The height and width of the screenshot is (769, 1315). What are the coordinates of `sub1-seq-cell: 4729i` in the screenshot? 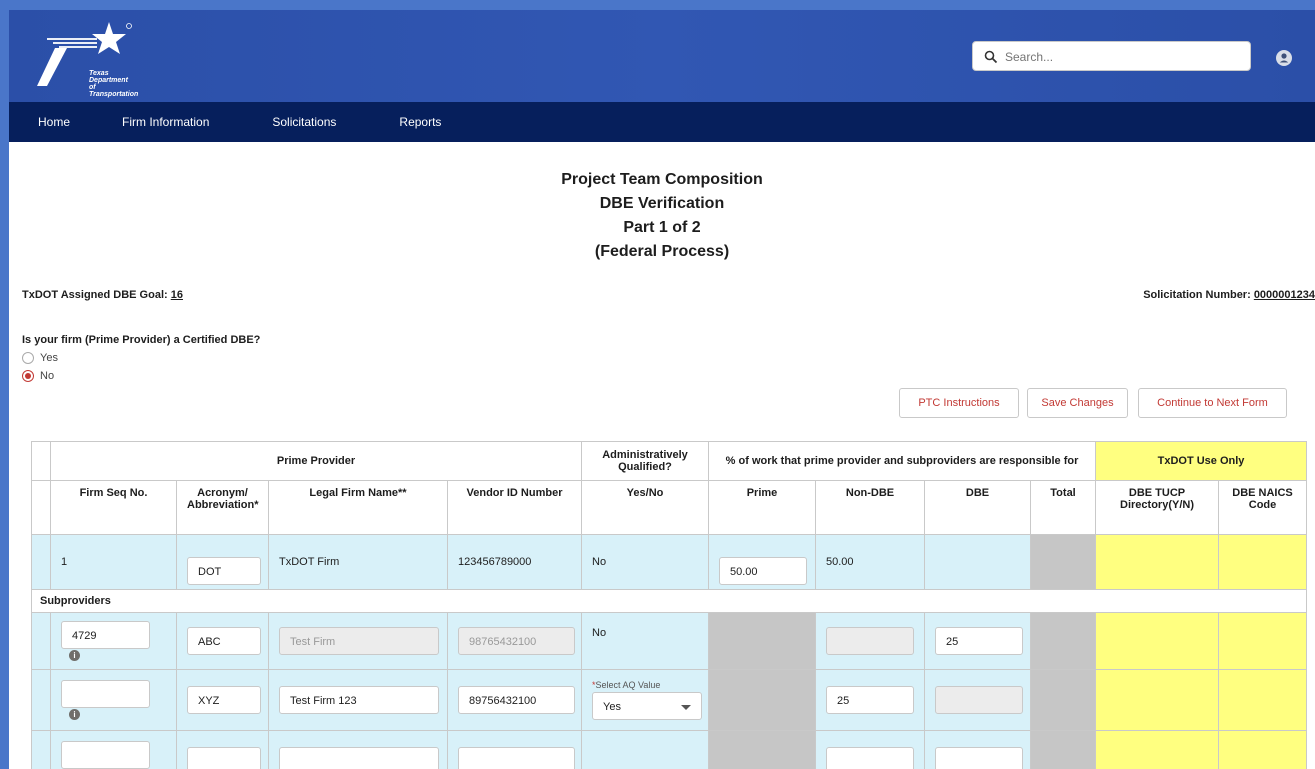 It's located at (113, 641).